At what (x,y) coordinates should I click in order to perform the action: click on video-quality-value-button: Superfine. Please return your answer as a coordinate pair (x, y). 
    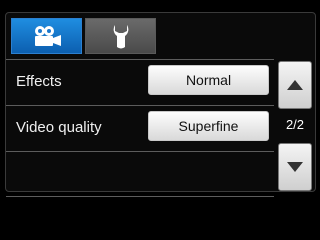
    Looking at the image, I should click on (208, 126).